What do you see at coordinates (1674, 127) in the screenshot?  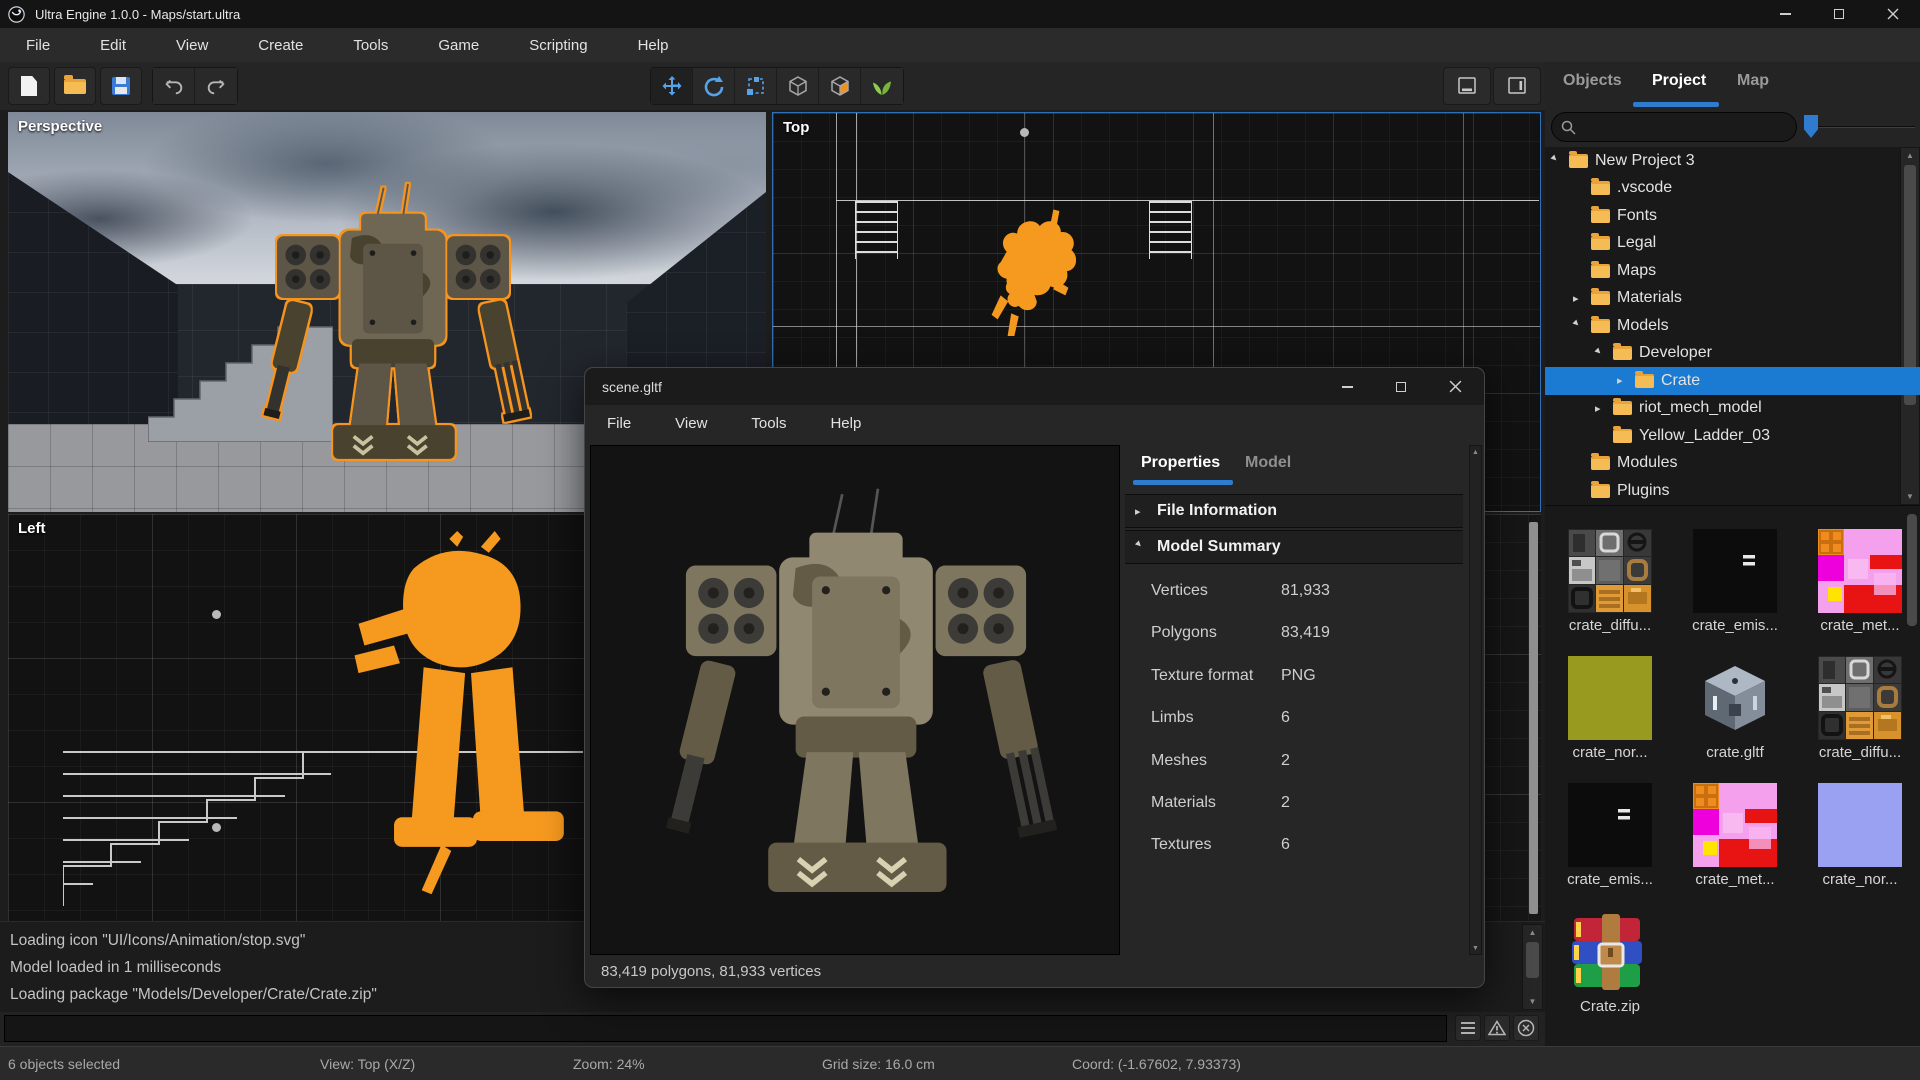 I see `asset-search-input` at bounding box center [1674, 127].